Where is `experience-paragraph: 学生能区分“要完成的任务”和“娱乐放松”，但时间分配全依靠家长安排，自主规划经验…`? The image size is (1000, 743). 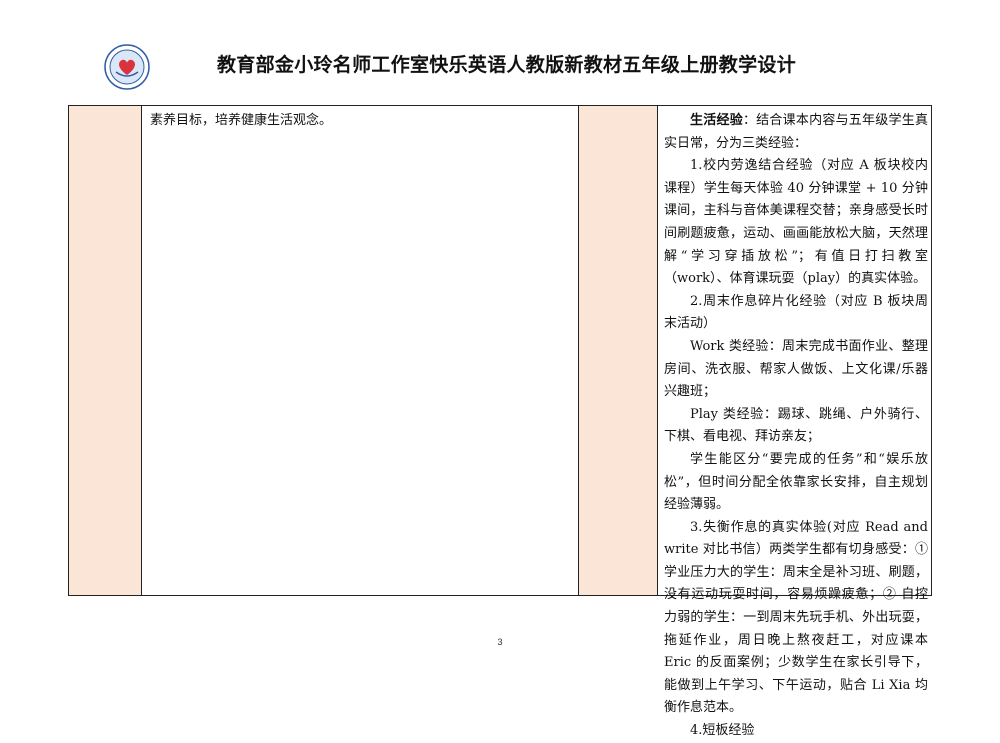 experience-paragraph: 学生能区分“要完成的任务”和“娱乐放松”，但时间分配全依靠家长安排，自主规划经验… is located at coordinates (796, 482).